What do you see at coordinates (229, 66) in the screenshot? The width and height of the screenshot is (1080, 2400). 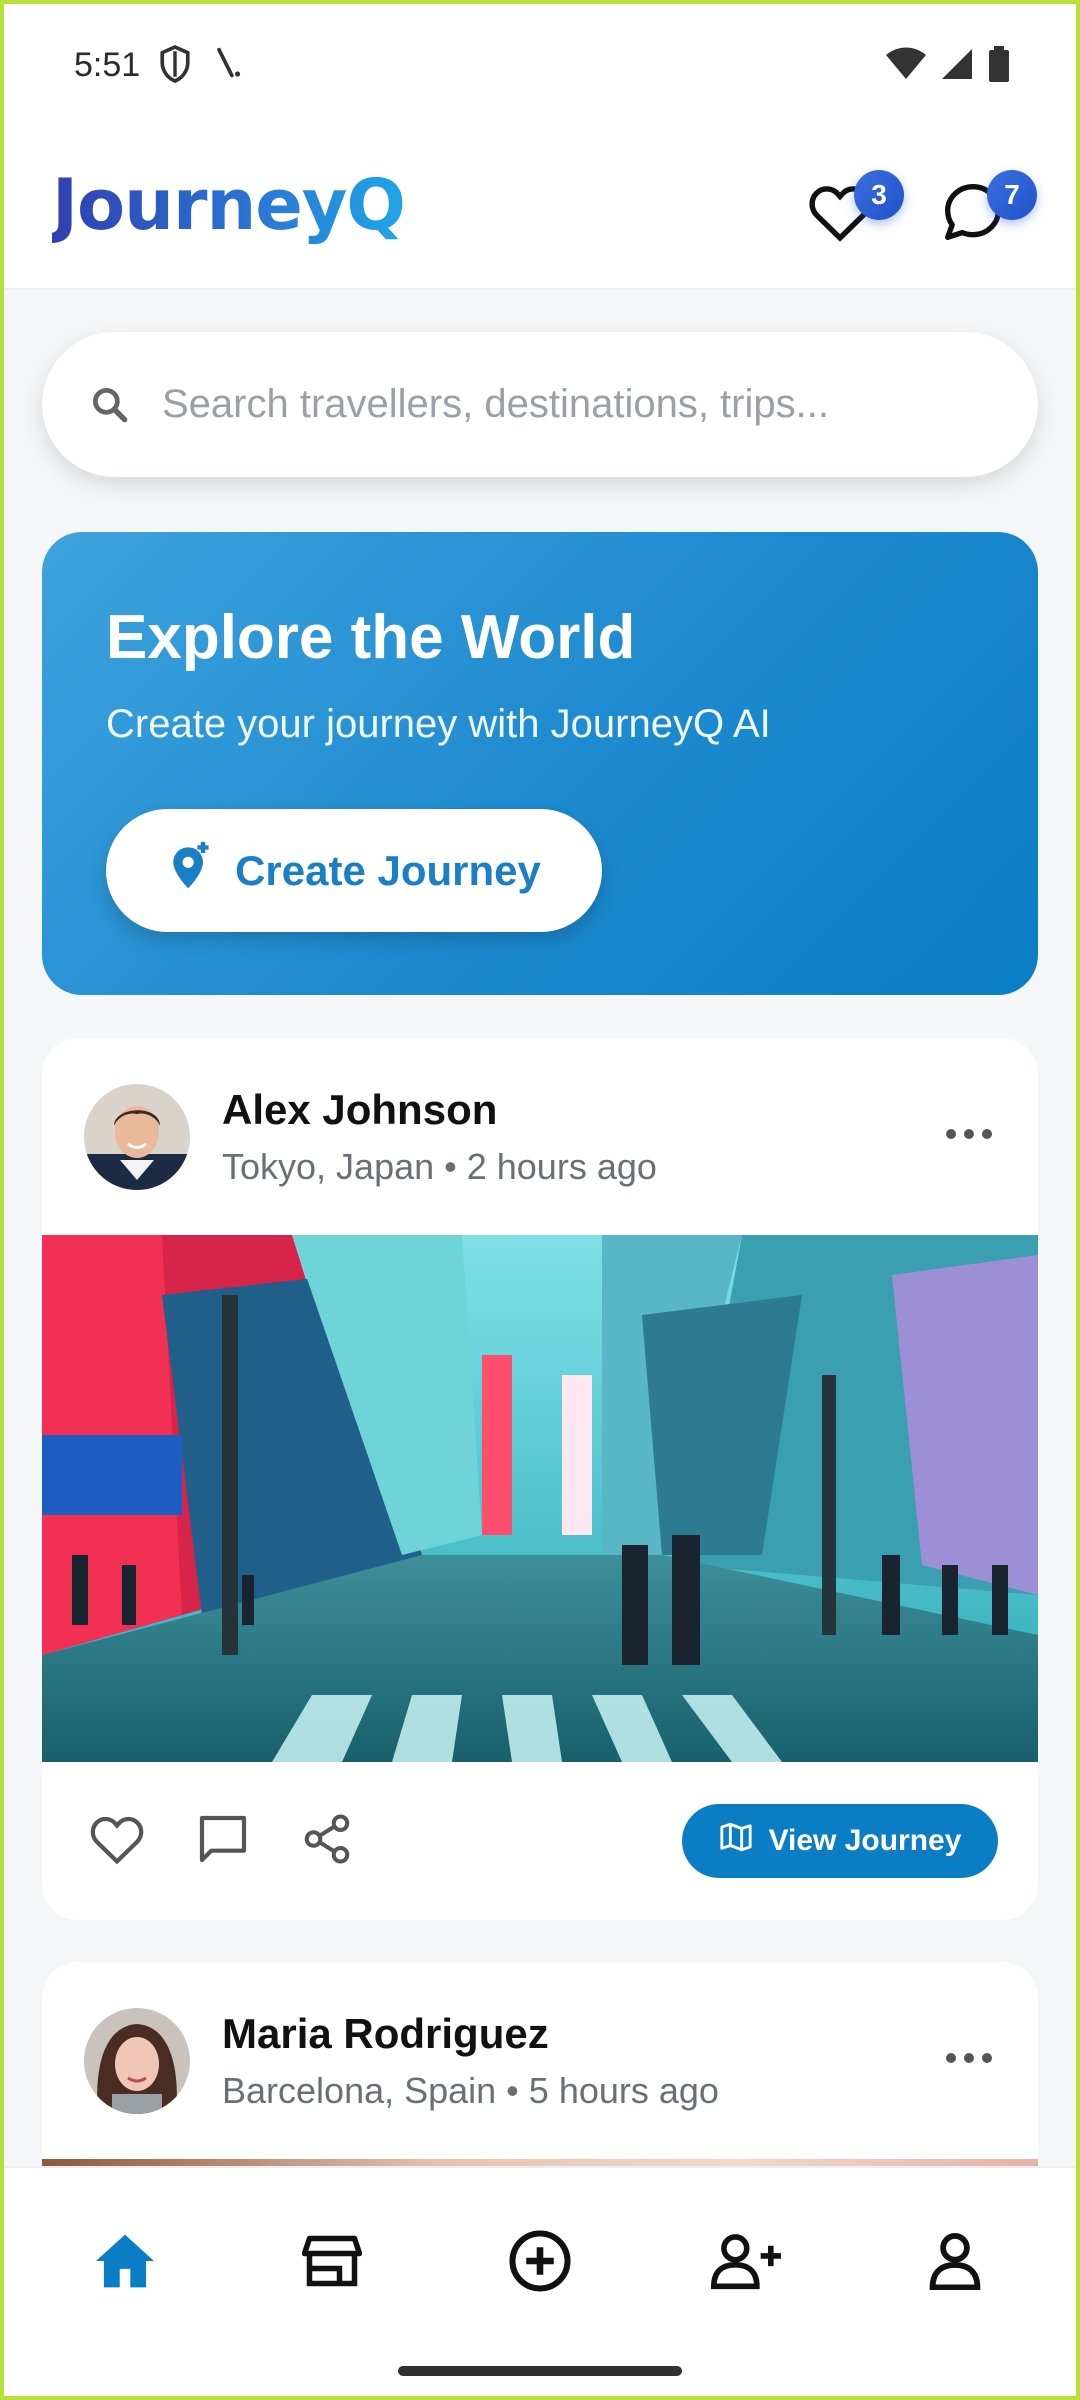 I see `signal-activity-icon` at bounding box center [229, 66].